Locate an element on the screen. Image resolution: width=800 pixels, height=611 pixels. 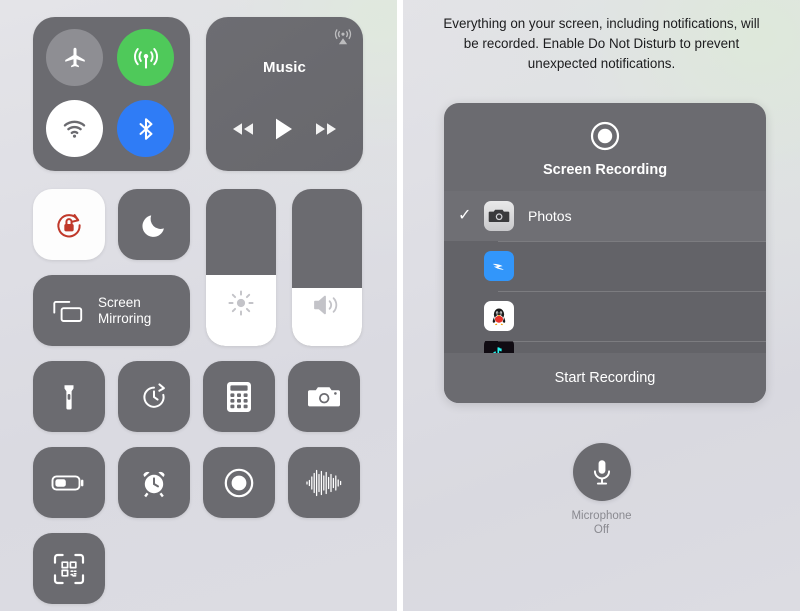
flashlight-button is located at coordinates (69, 396).